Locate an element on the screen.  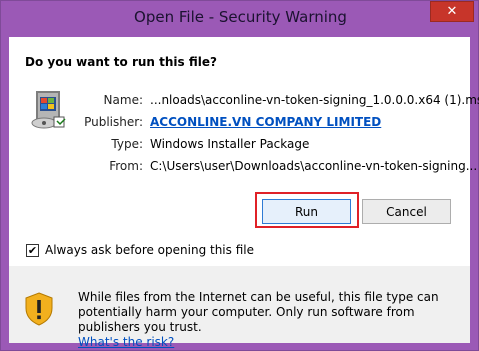
window-title: Open File - Security Warning is located at coordinates (240, 17).